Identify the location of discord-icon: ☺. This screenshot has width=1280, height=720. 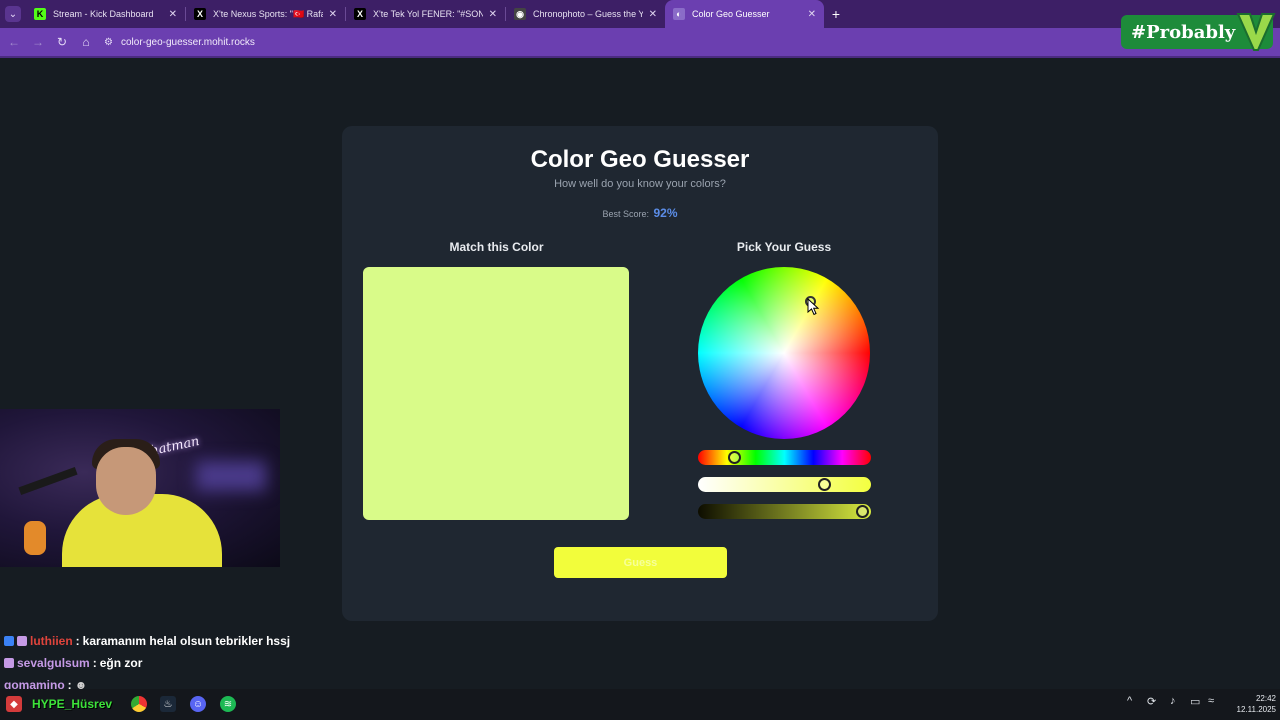
(198, 704).